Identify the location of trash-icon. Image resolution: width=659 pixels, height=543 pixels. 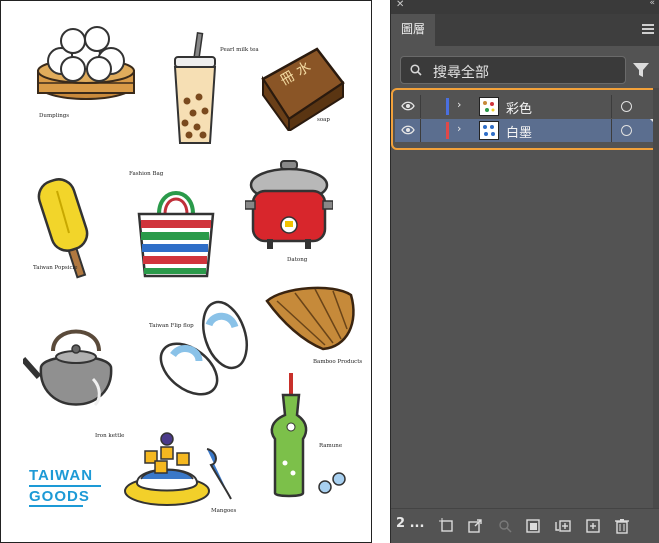
(622, 526).